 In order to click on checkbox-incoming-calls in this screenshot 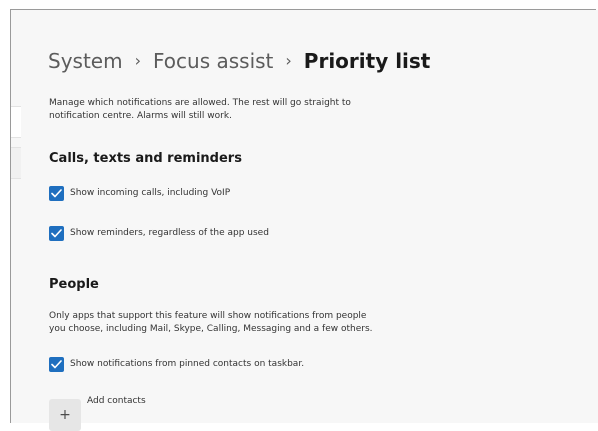, I will do `click(56, 193)`.